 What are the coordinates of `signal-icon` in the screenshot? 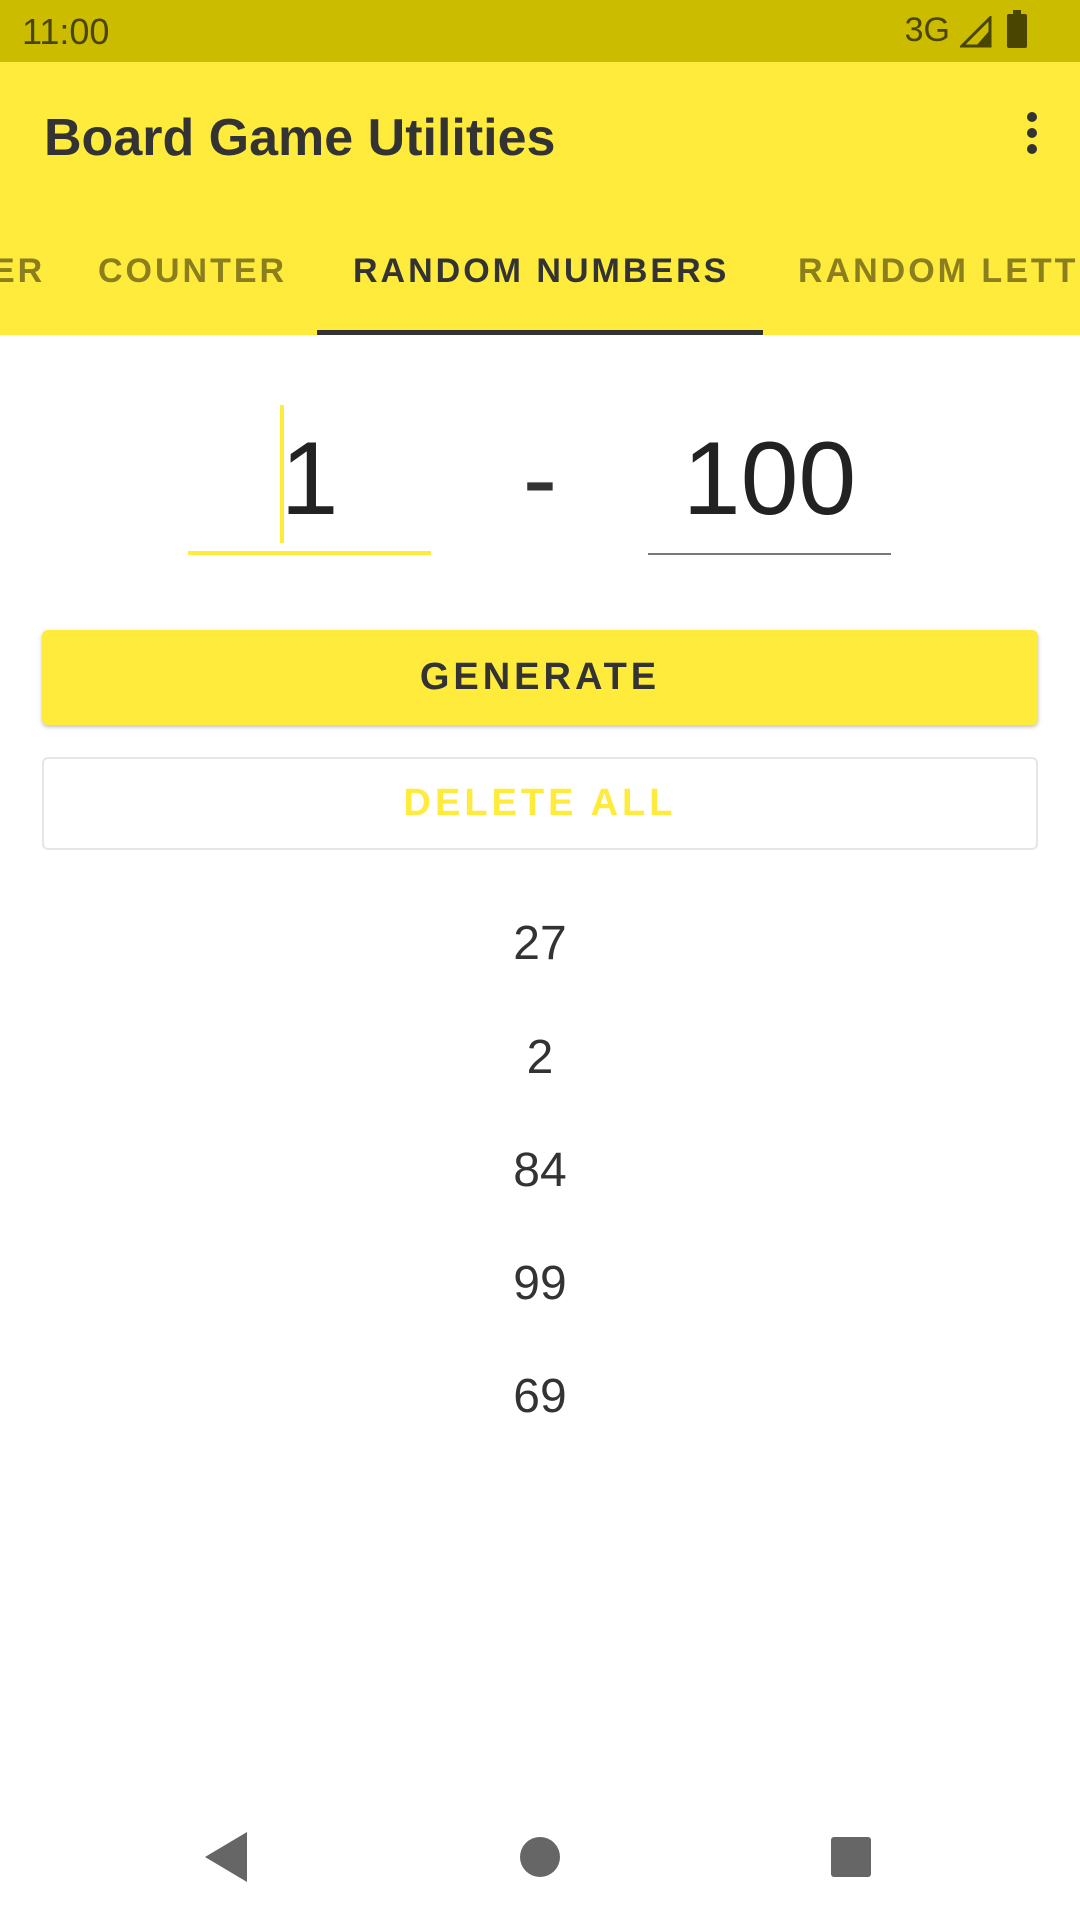 It's located at (976, 32).